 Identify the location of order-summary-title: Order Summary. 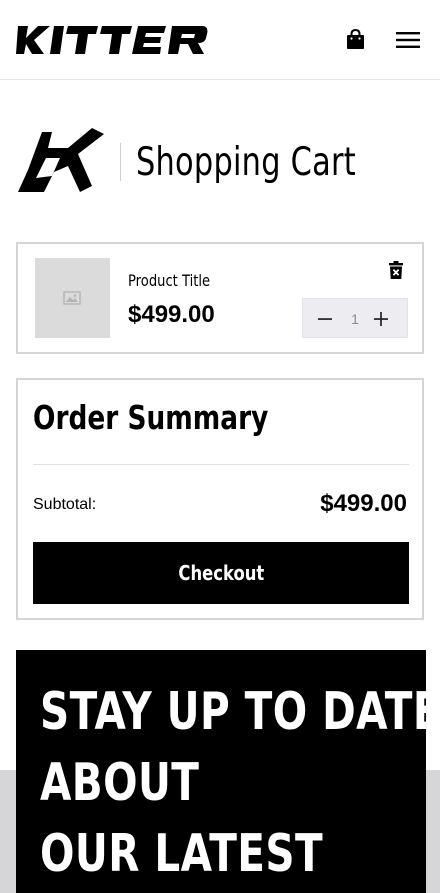
(151, 417).